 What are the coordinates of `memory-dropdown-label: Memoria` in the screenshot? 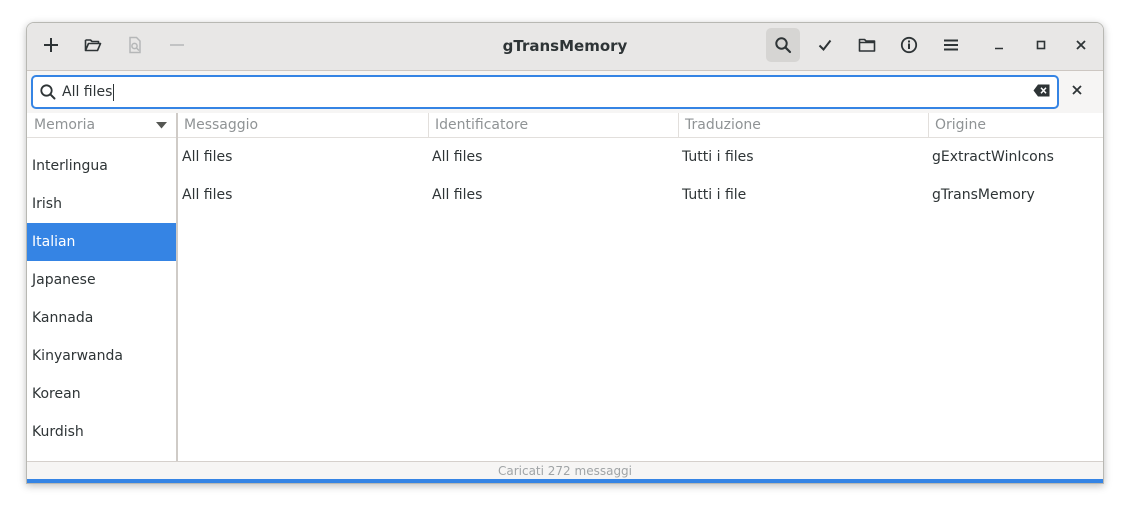 It's located at (65, 125).